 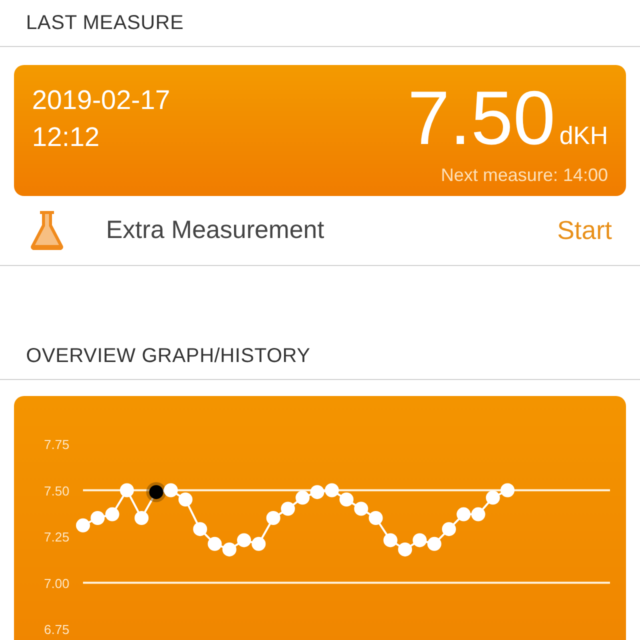 What do you see at coordinates (57, 583) in the screenshot?
I see `y-tick-label: 7.00` at bounding box center [57, 583].